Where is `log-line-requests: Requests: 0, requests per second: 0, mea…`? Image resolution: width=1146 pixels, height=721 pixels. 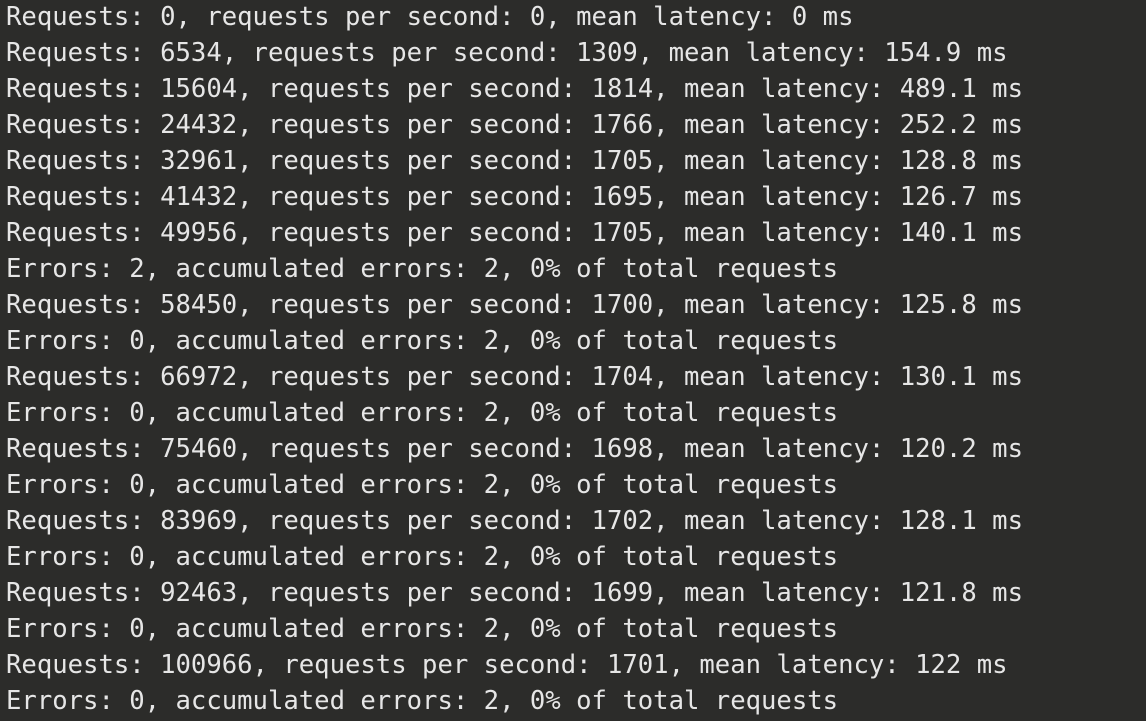 log-line-requests: Requests: 0, requests per second: 0, mea… is located at coordinates (430, 17).